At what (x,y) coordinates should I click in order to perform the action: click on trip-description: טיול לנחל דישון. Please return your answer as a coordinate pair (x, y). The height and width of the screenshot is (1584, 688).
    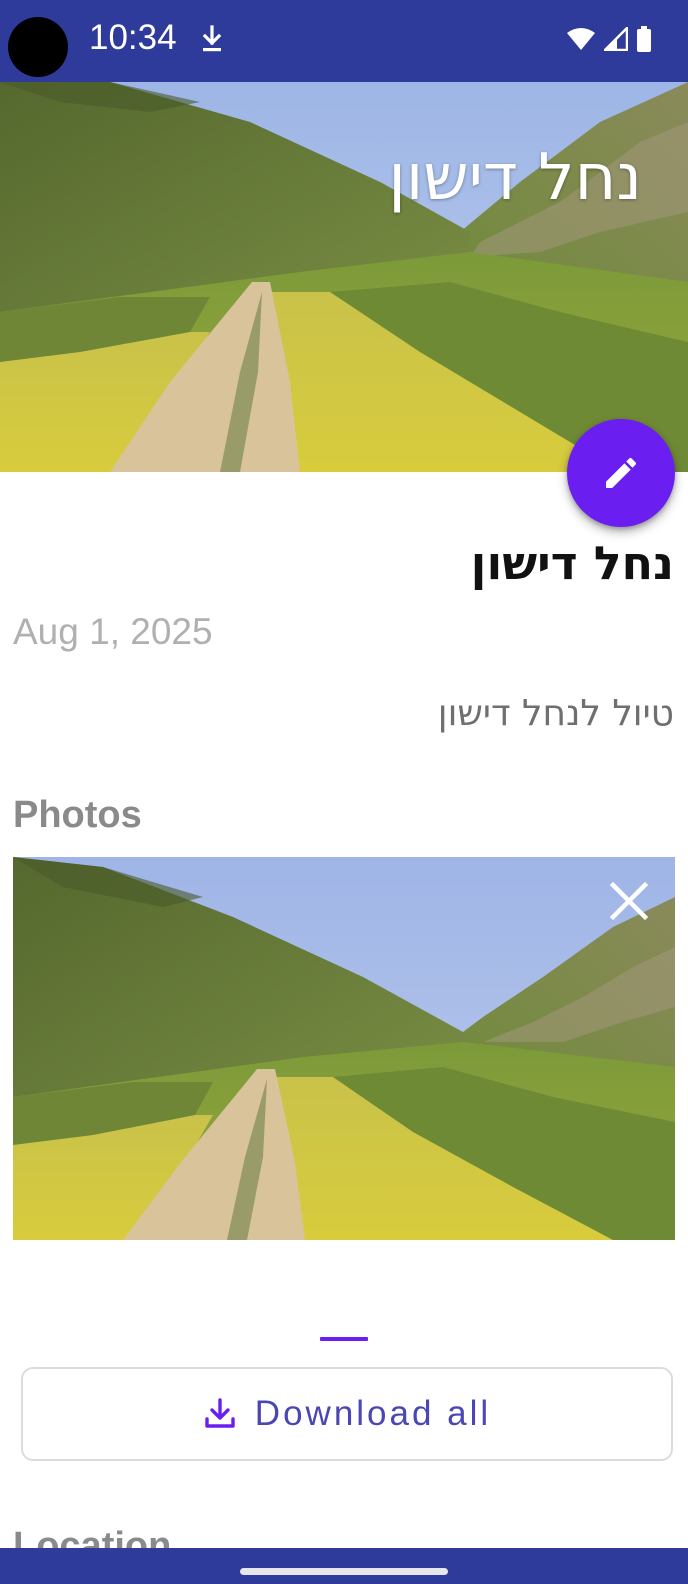
    Looking at the image, I should click on (555, 713).